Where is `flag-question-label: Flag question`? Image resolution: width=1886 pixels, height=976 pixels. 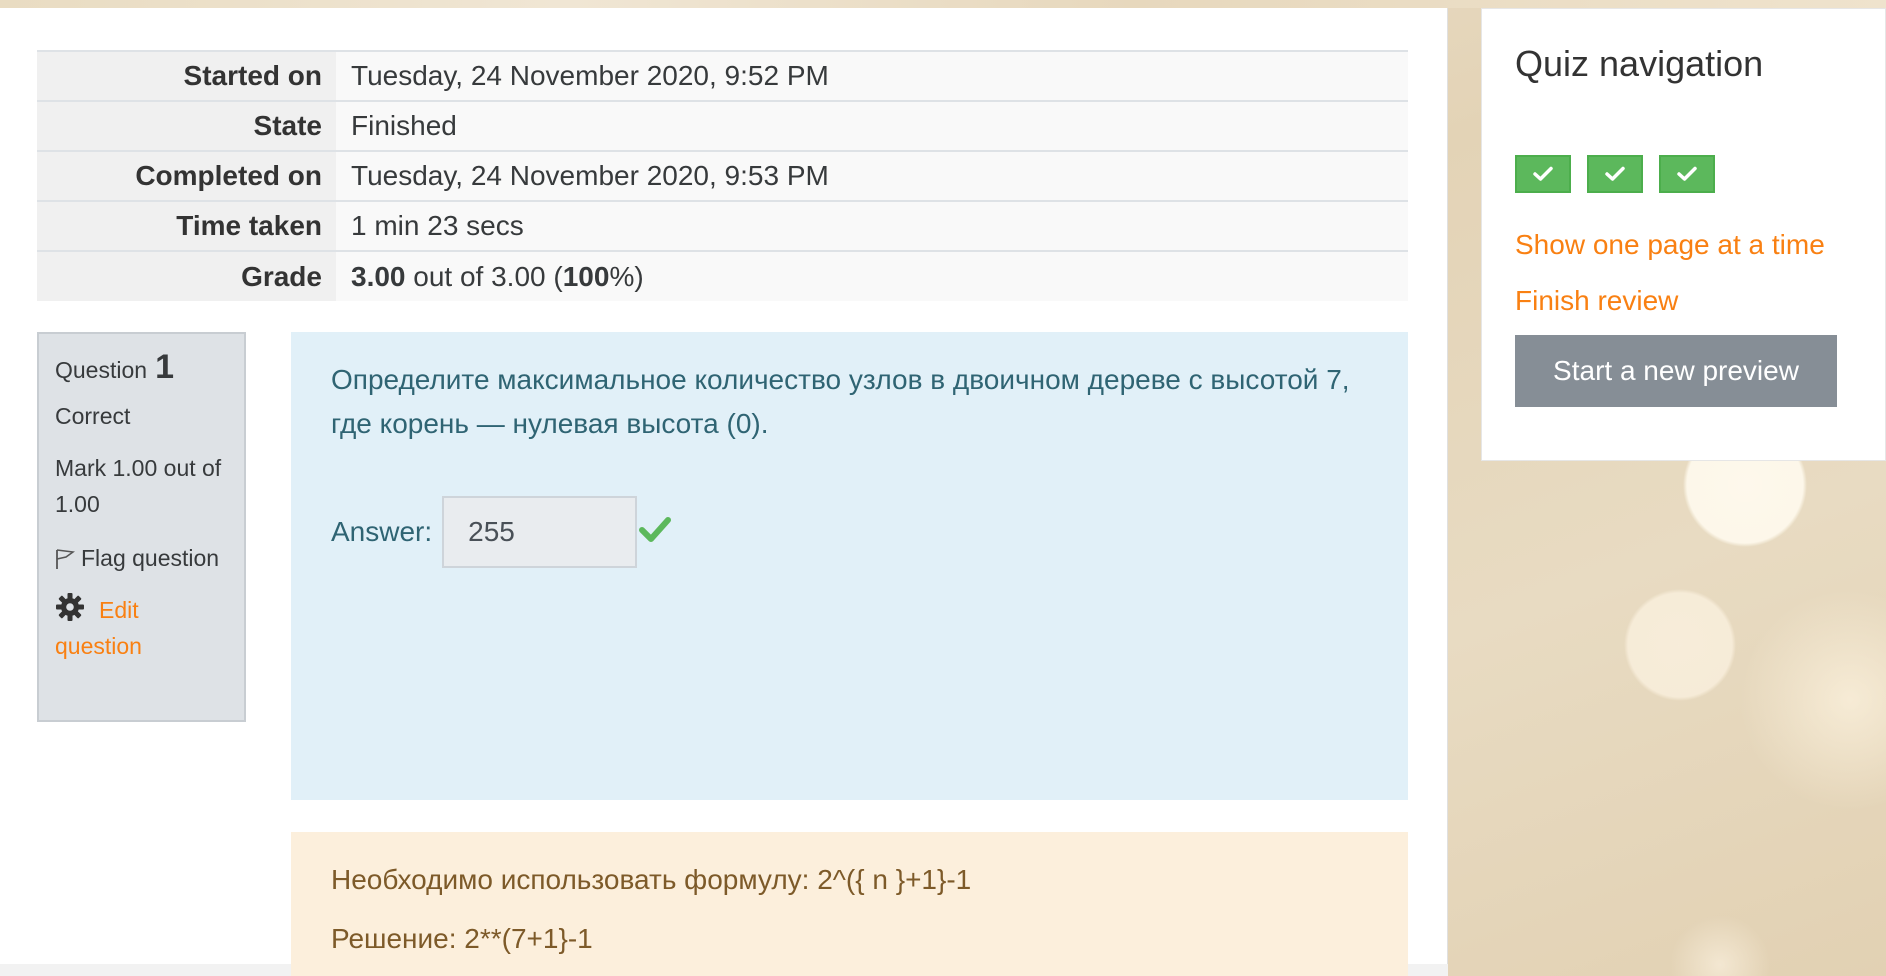 flag-question-label: Flag question is located at coordinates (150, 558).